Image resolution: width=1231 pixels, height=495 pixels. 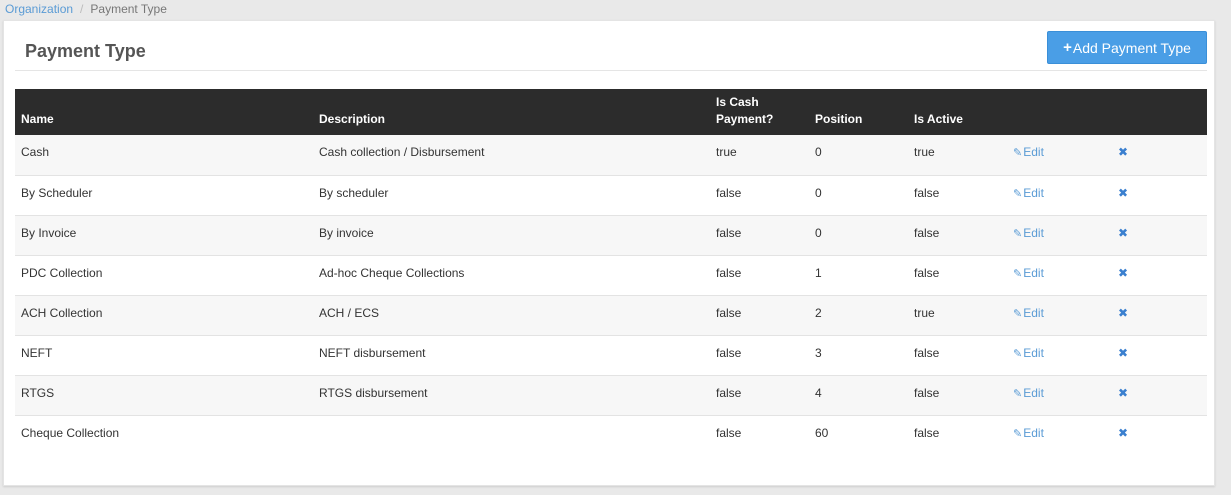 What do you see at coordinates (1067, 47) in the screenshot?
I see `plus-icon: +` at bounding box center [1067, 47].